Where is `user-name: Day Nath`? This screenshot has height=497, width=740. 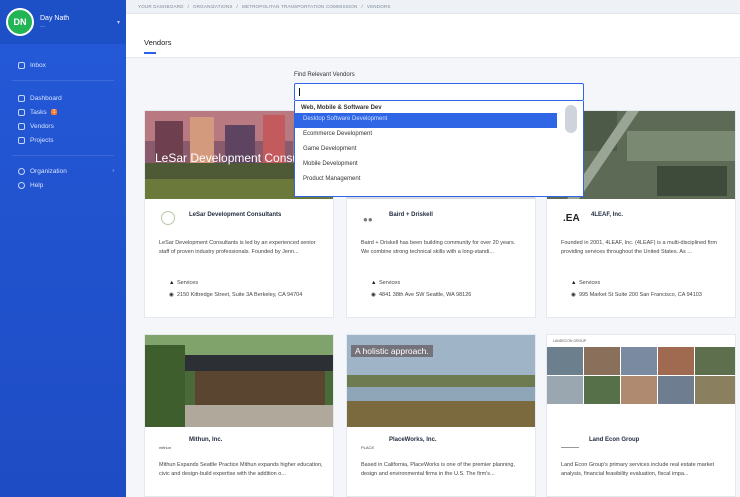
user-name: Day Nath is located at coordinates (55, 18).